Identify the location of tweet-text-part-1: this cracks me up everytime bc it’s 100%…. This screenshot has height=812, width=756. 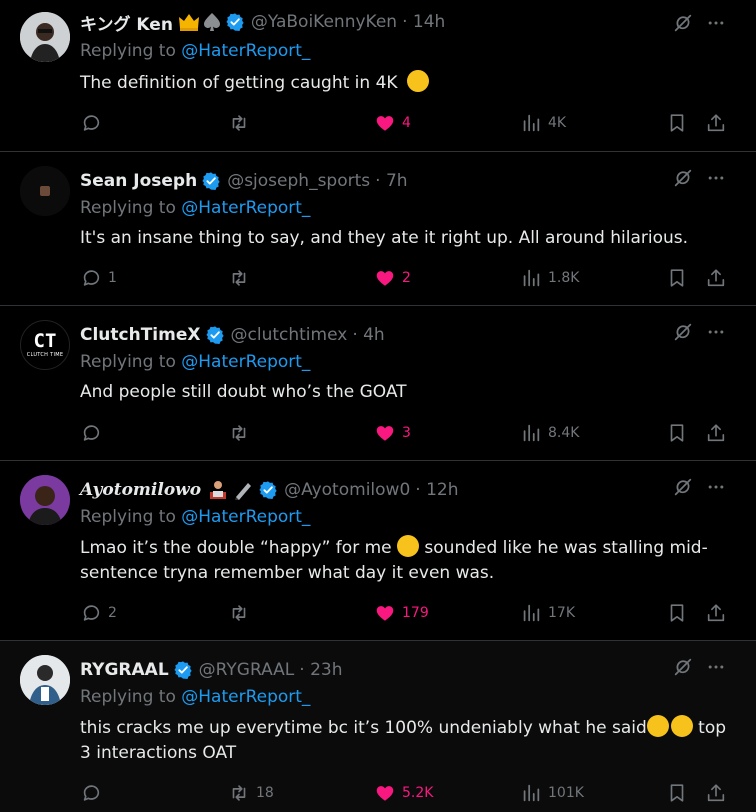
(363, 728).